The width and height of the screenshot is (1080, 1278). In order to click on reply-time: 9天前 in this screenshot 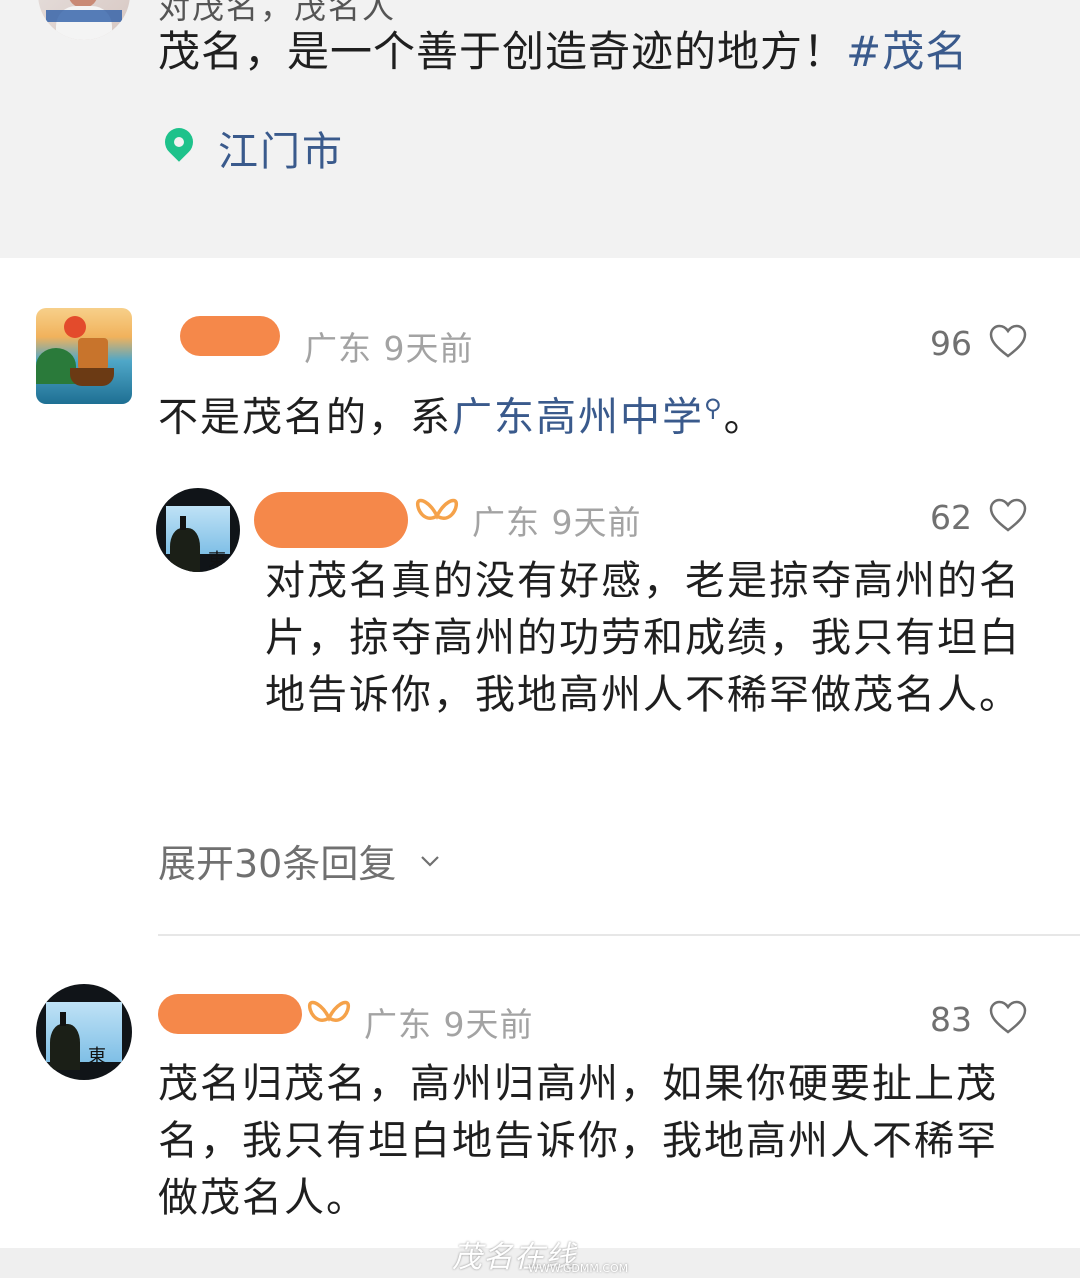, I will do `click(596, 522)`.